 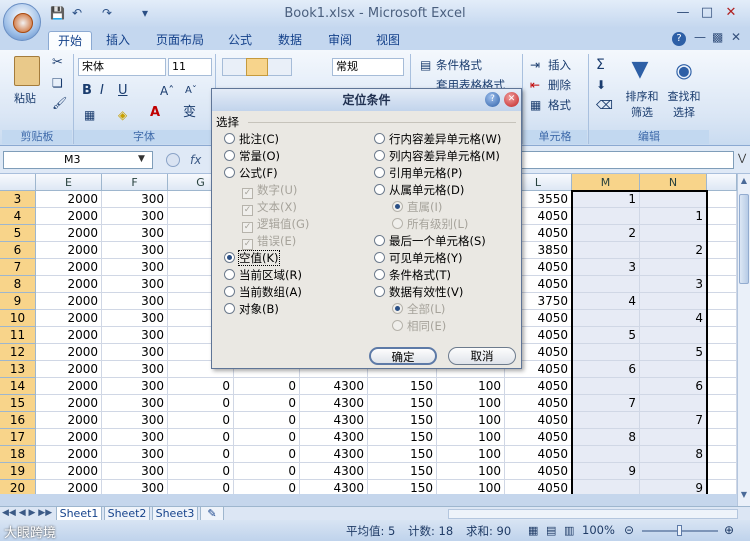 I want to click on cell-g17: 0, so click(x=201, y=437).